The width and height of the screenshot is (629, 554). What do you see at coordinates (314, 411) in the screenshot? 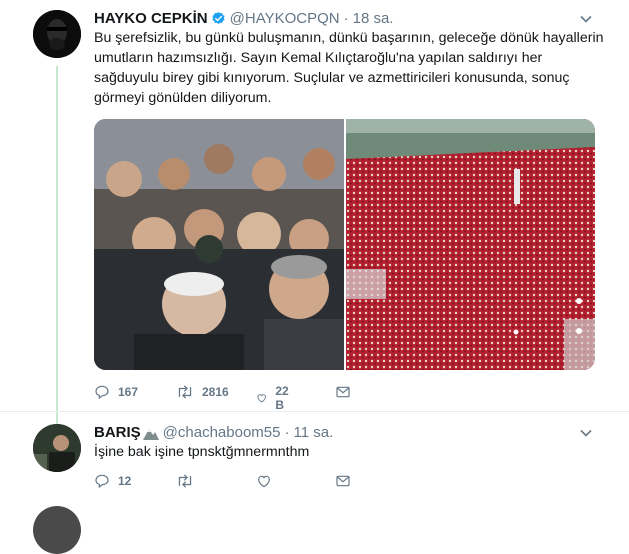
I see `tweet-divider` at bounding box center [314, 411].